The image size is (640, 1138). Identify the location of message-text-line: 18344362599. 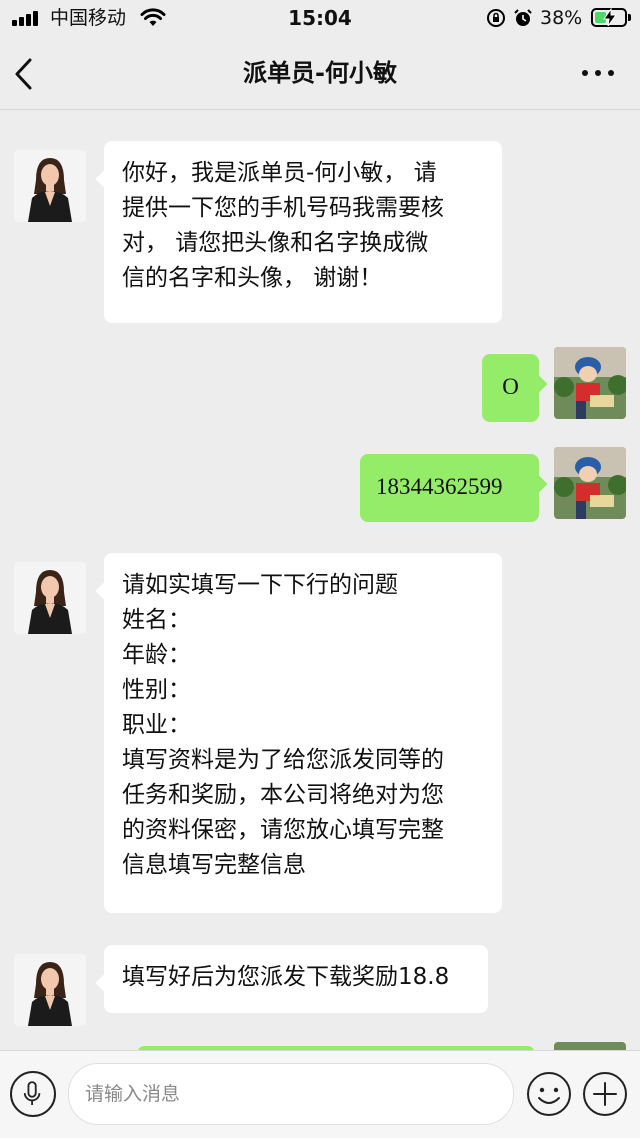
(439, 486).